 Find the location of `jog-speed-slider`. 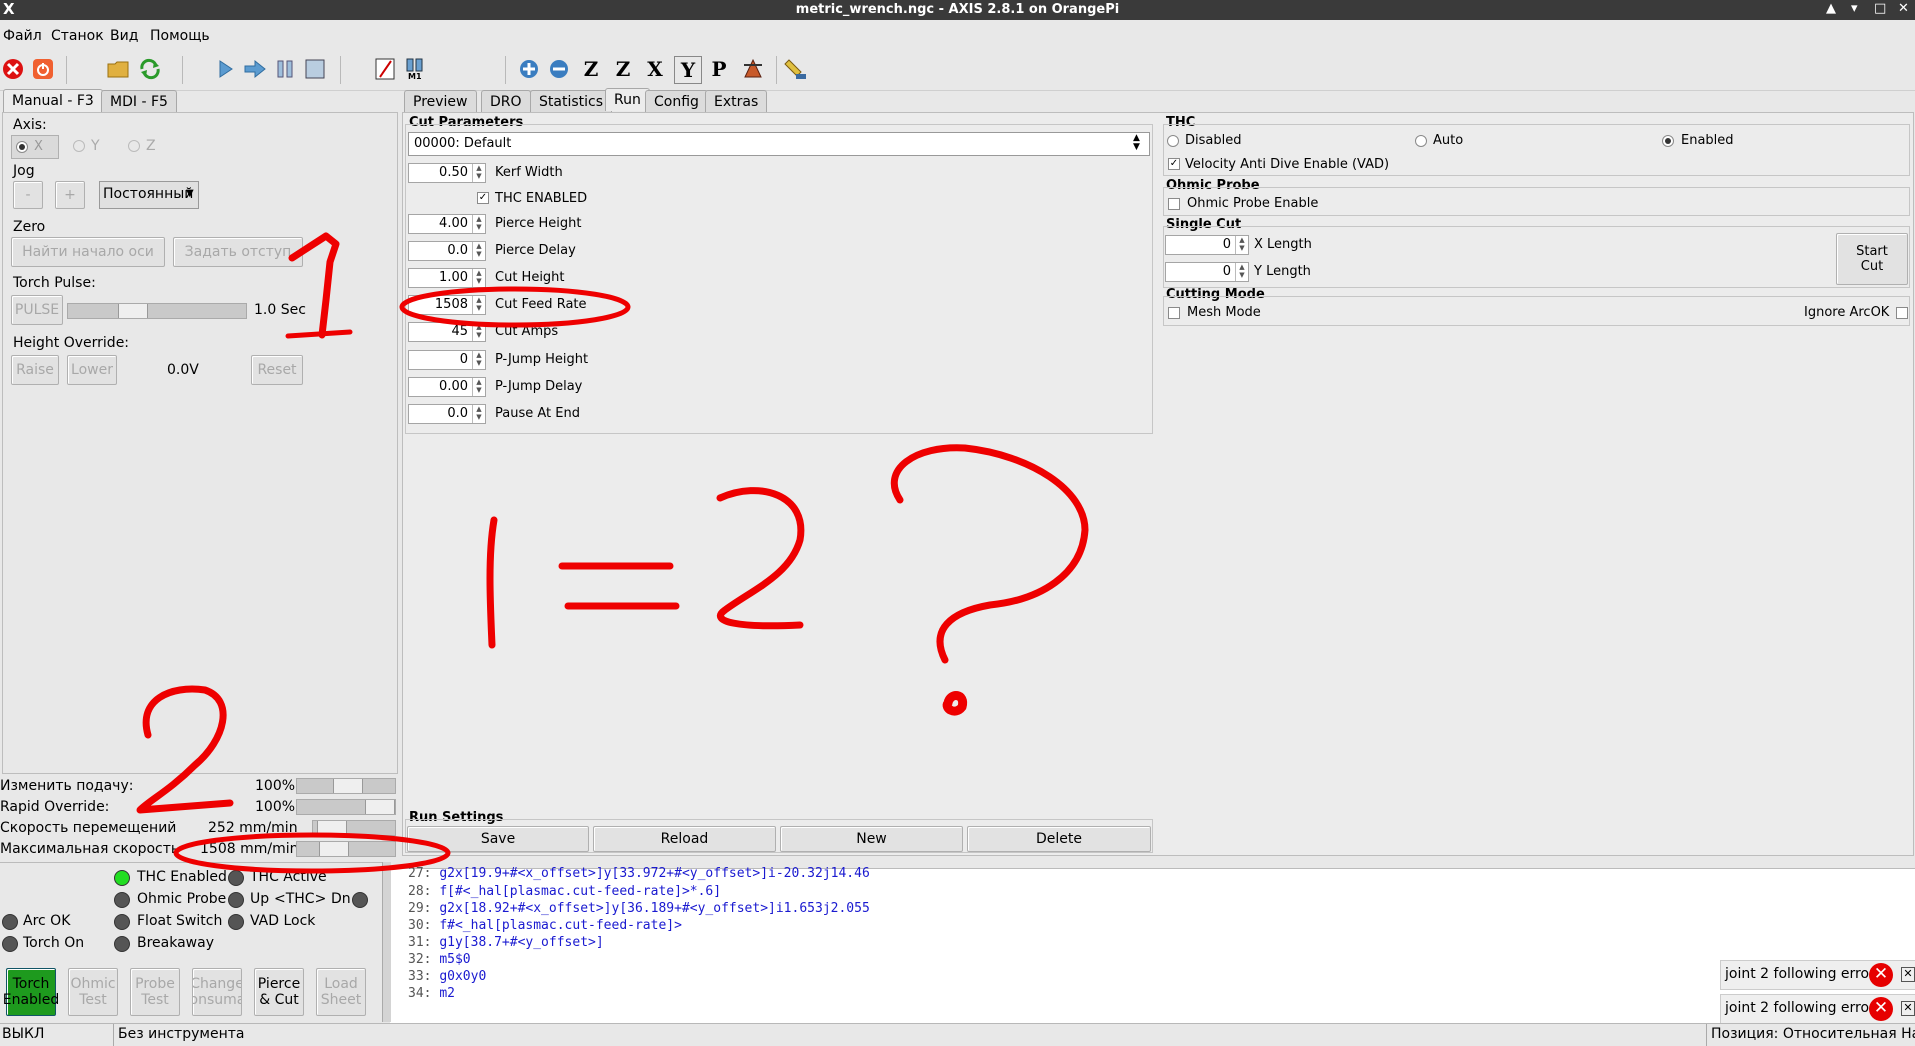

jog-speed-slider is located at coordinates (354, 828).